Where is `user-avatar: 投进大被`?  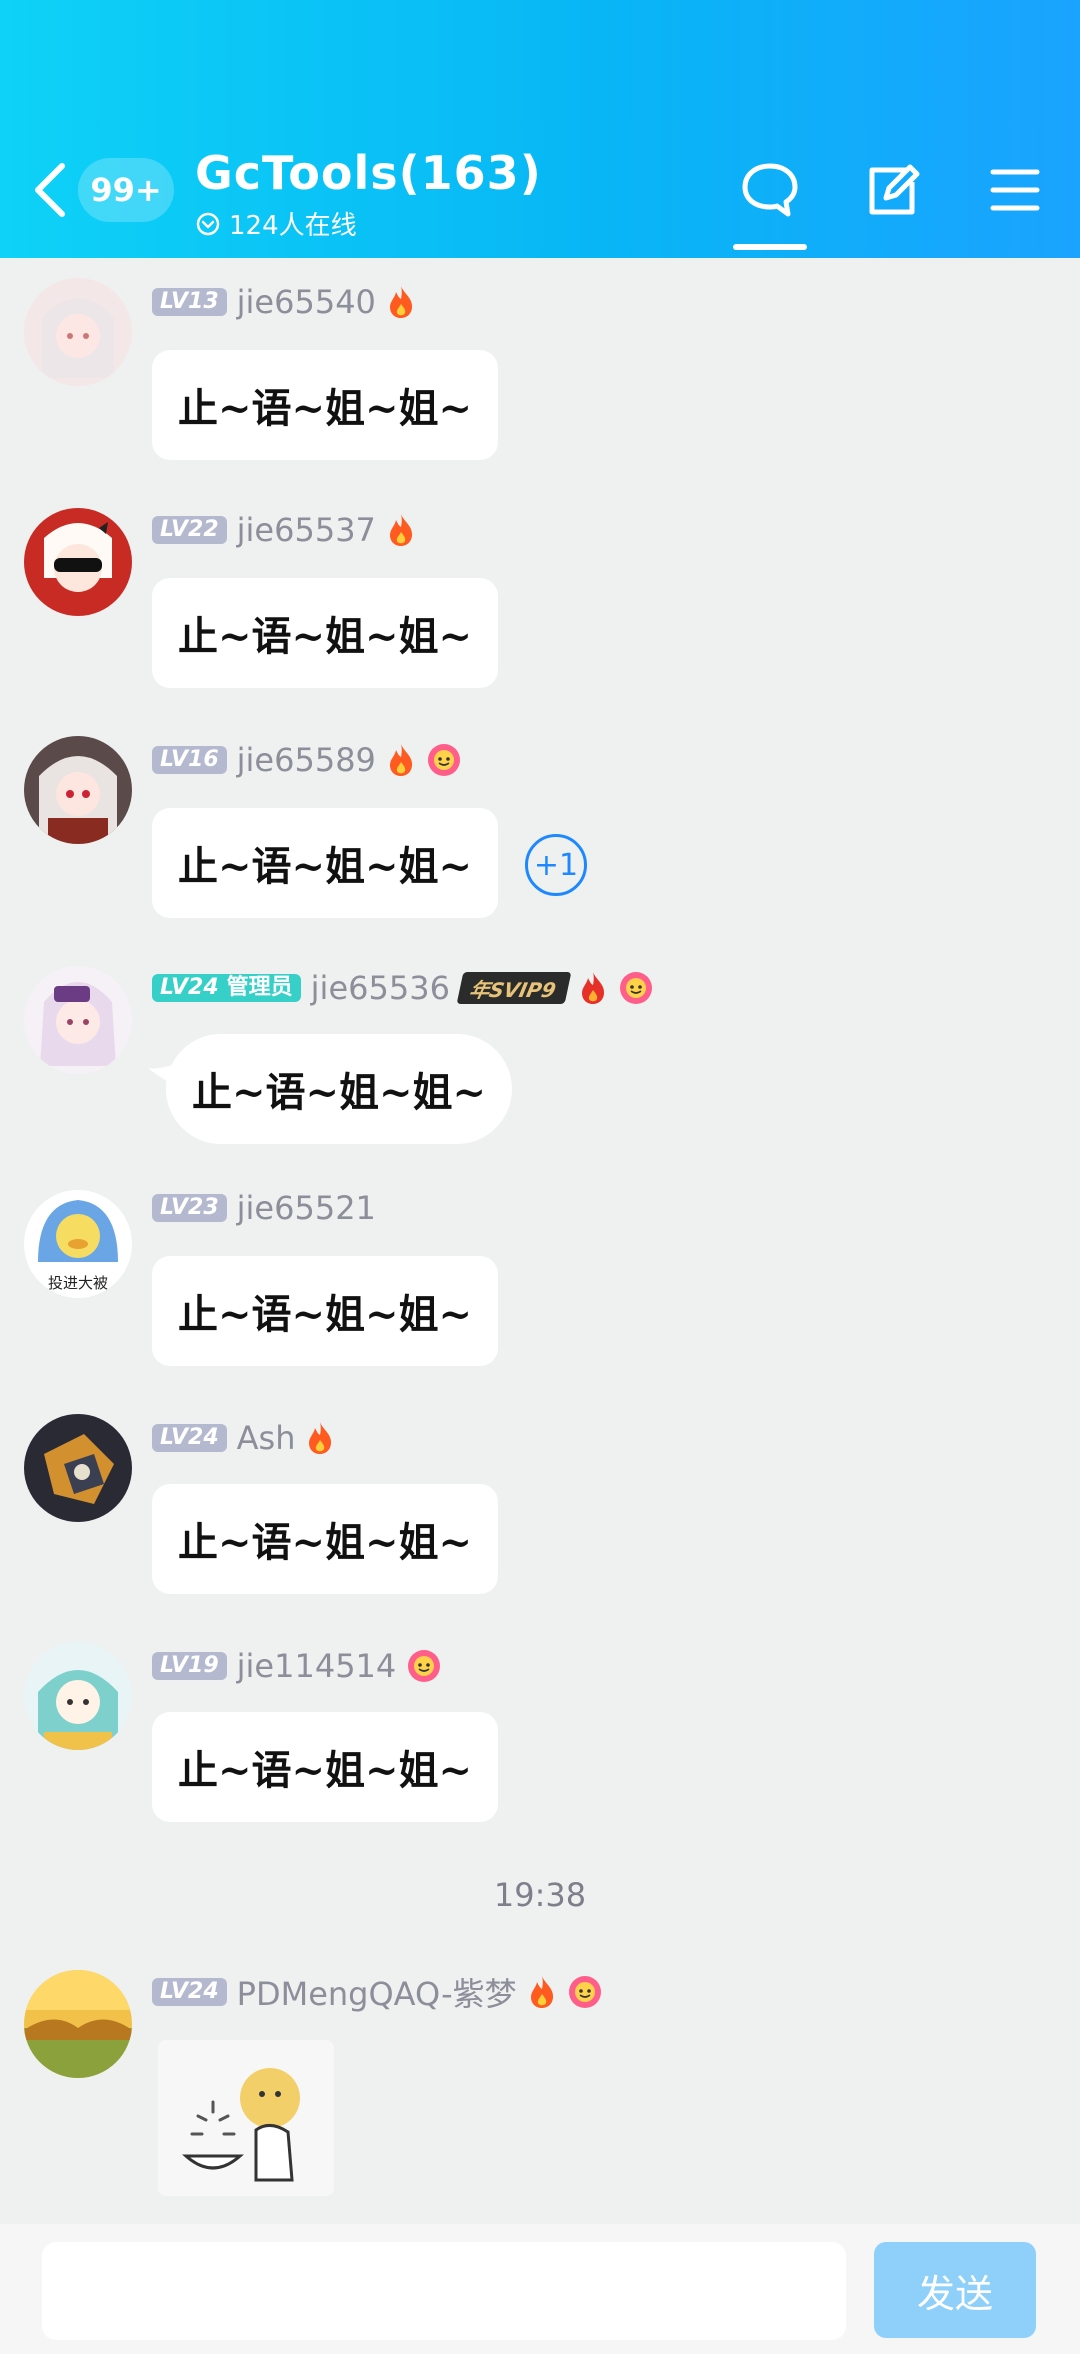
user-avatar: 投进大被 is located at coordinates (78, 1244).